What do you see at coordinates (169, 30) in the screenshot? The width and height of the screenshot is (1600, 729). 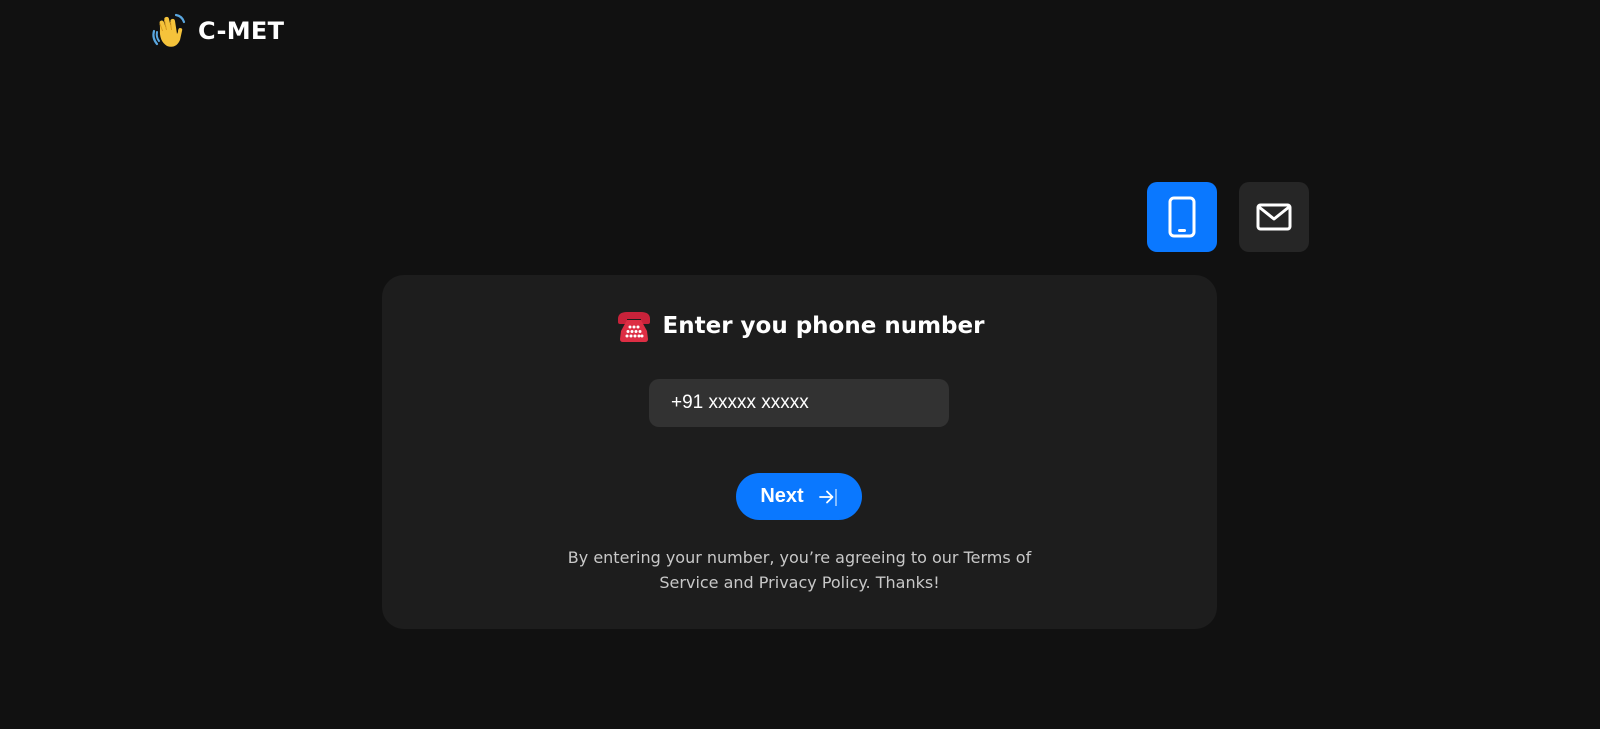 I see `waving-hand-icon` at bounding box center [169, 30].